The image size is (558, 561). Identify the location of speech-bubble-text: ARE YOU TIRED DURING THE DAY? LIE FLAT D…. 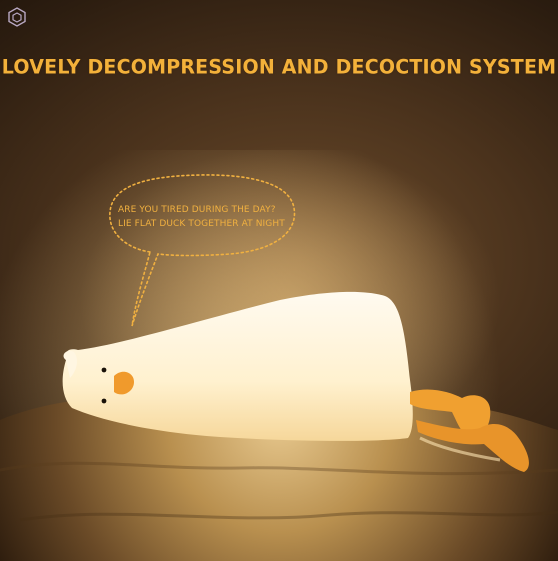
(210, 217).